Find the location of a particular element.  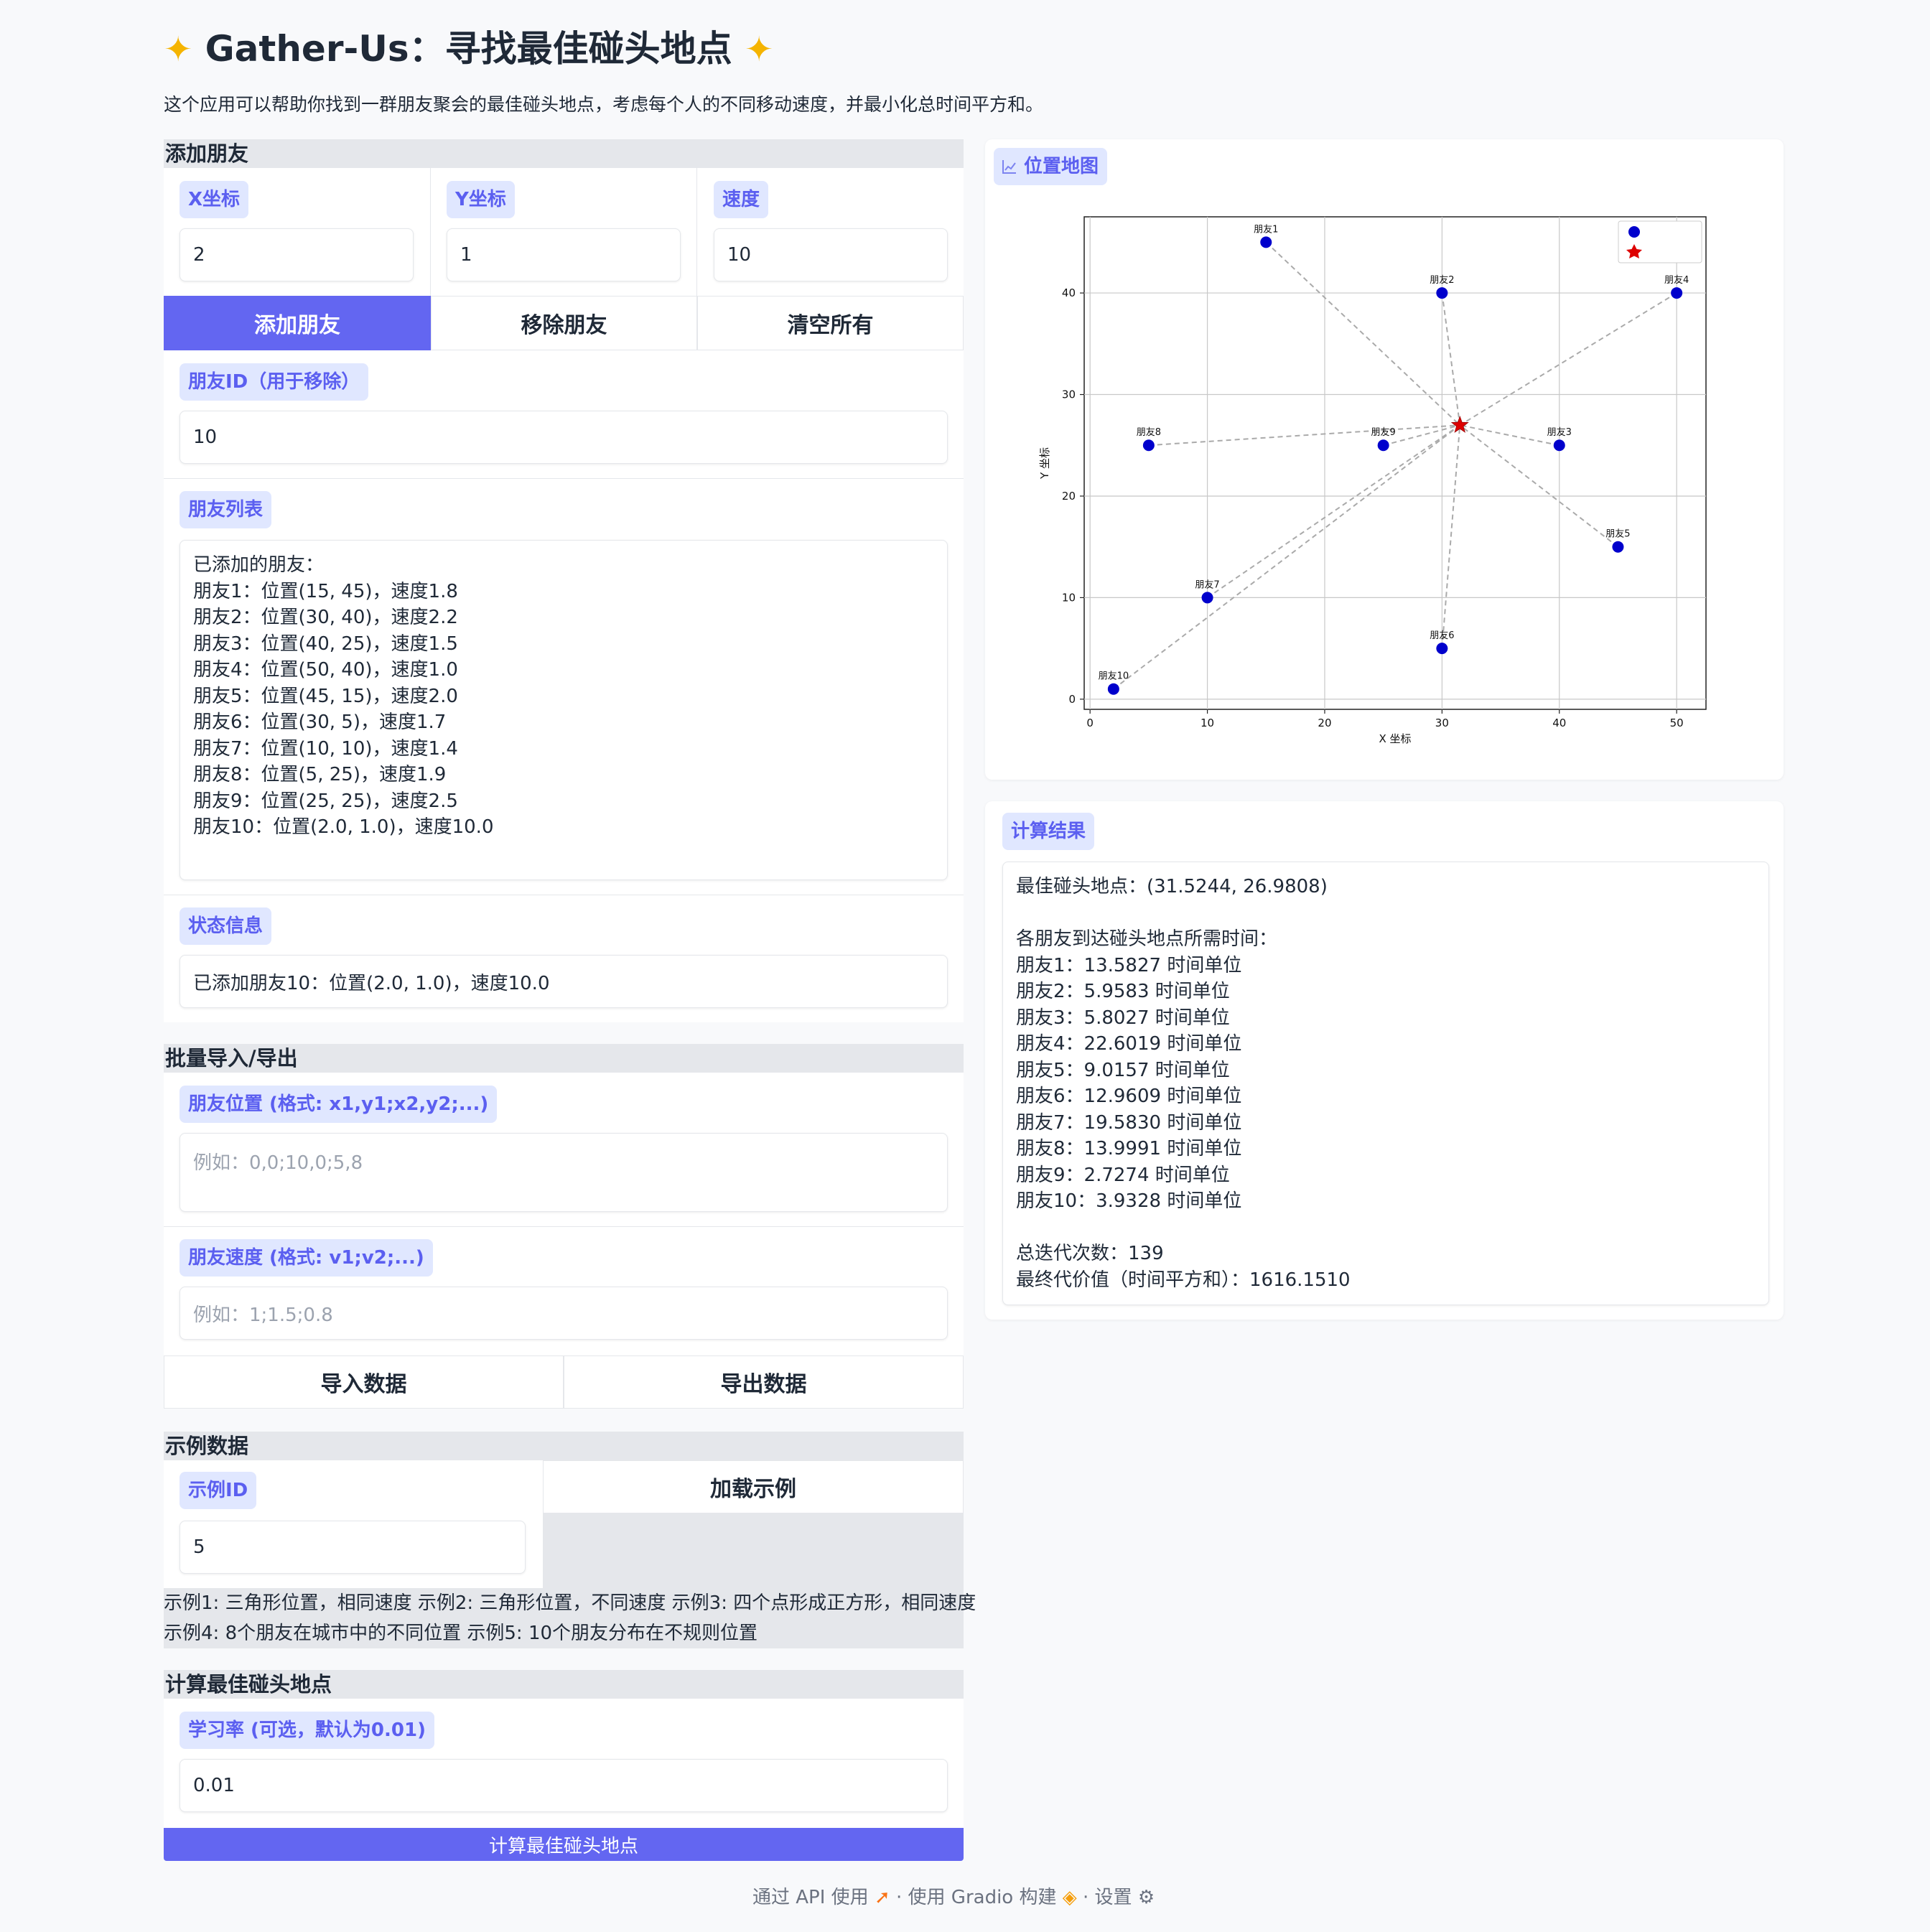

map-label: 位置地图 is located at coordinates (1051, 166).